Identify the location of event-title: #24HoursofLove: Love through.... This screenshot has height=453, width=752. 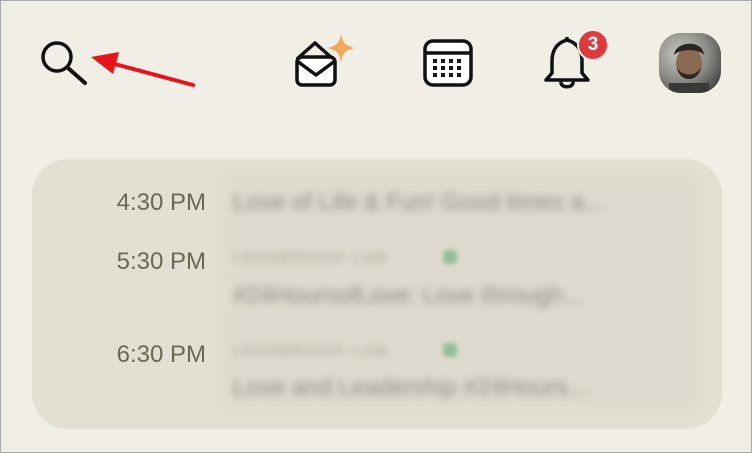
(460, 296).